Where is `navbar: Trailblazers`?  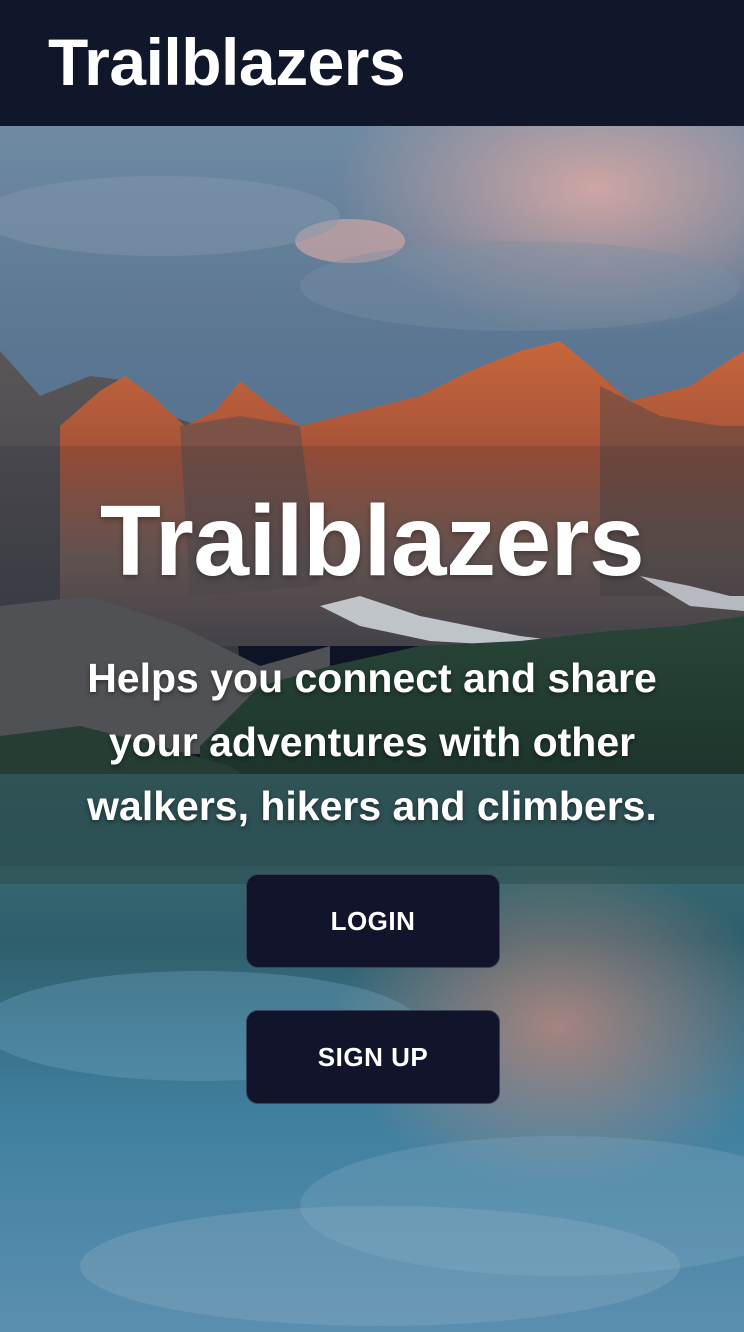
navbar: Trailblazers is located at coordinates (372, 63).